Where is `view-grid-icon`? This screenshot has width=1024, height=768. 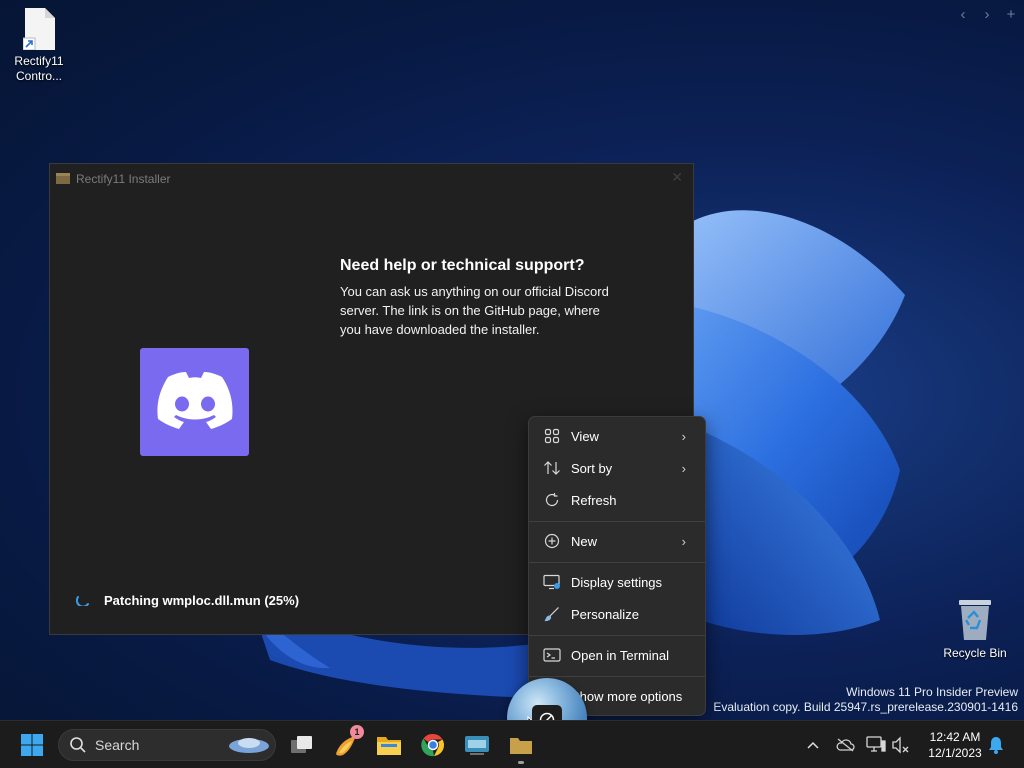 view-grid-icon is located at coordinates (552, 436).